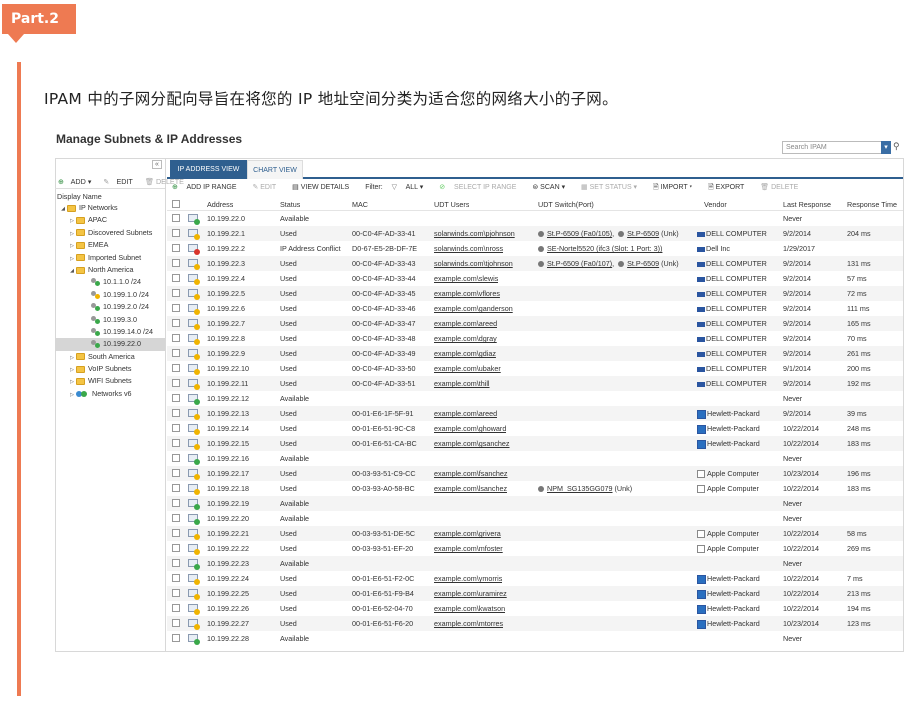 The image size is (916, 703). What do you see at coordinates (470, 593) in the screenshot?
I see `udt-user-link: example.com\uramirez` at bounding box center [470, 593].